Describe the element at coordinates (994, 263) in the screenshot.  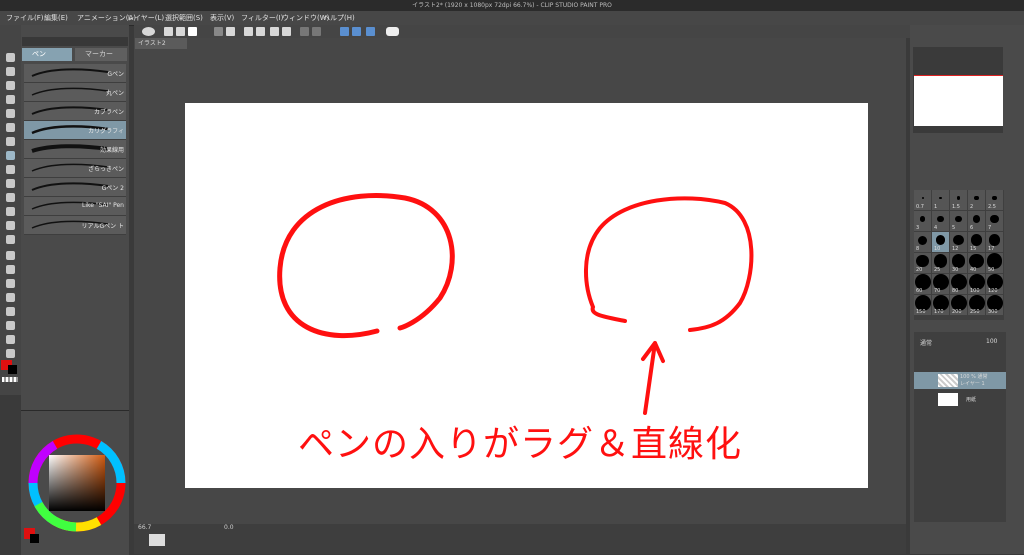
I see `brush-size-cell: 50` at that location.